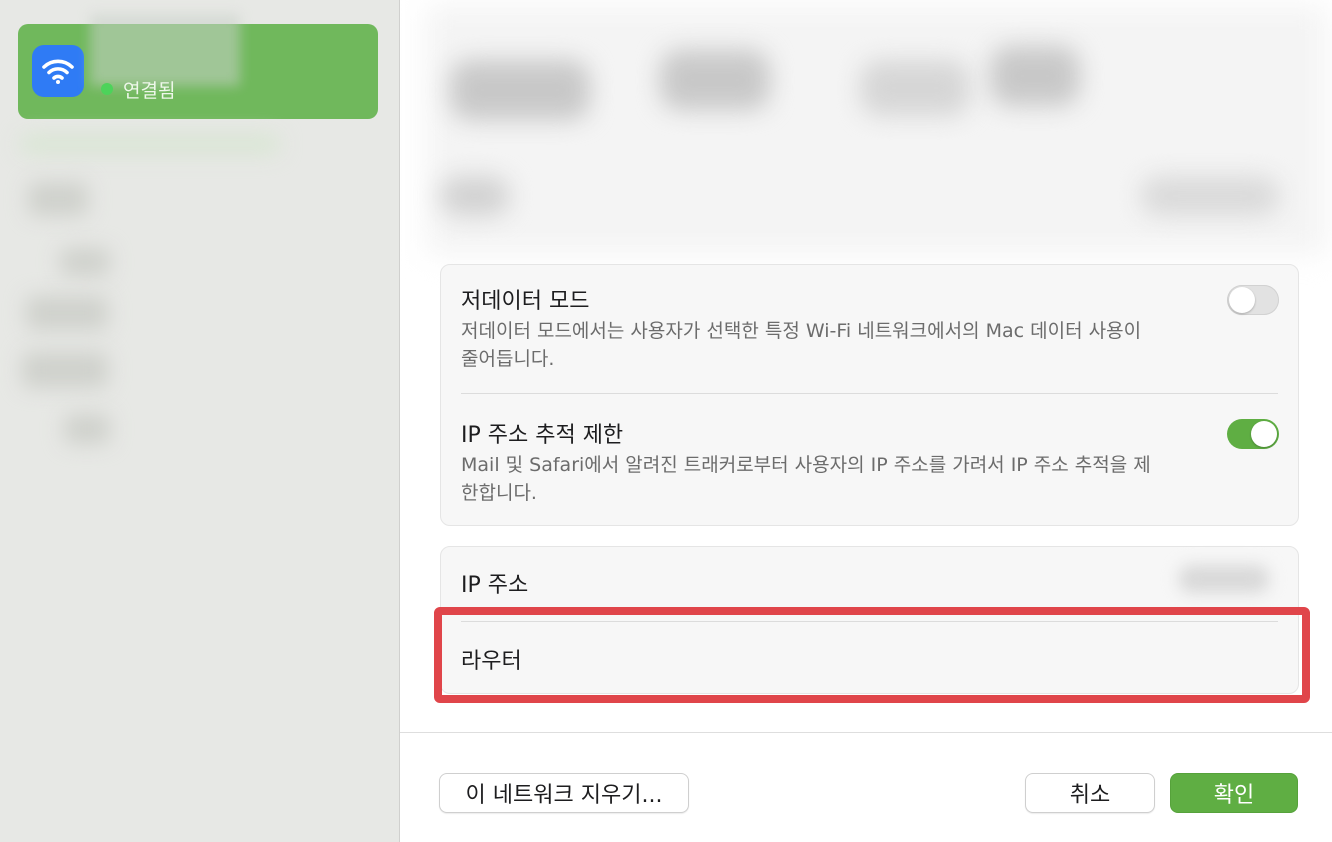 Image resolution: width=1332 pixels, height=842 pixels. Describe the element at coordinates (107, 89) in the screenshot. I see `connection-status-dot` at that location.